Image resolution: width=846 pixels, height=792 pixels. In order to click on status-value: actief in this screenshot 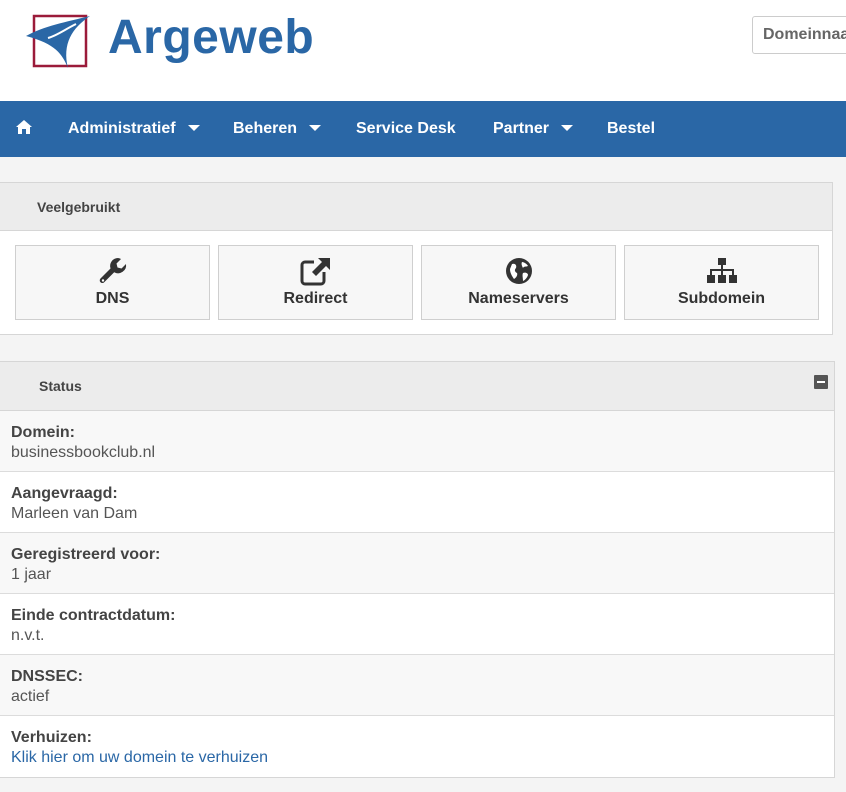, I will do `click(30, 696)`.